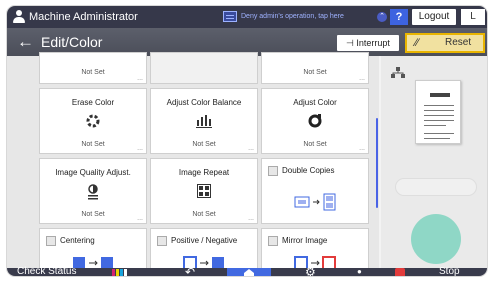 The image size is (494, 282). What do you see at coordinates (273, 171) in the screenshot?
I see `double-copies-checkbox` at bounding box center [273, 171].